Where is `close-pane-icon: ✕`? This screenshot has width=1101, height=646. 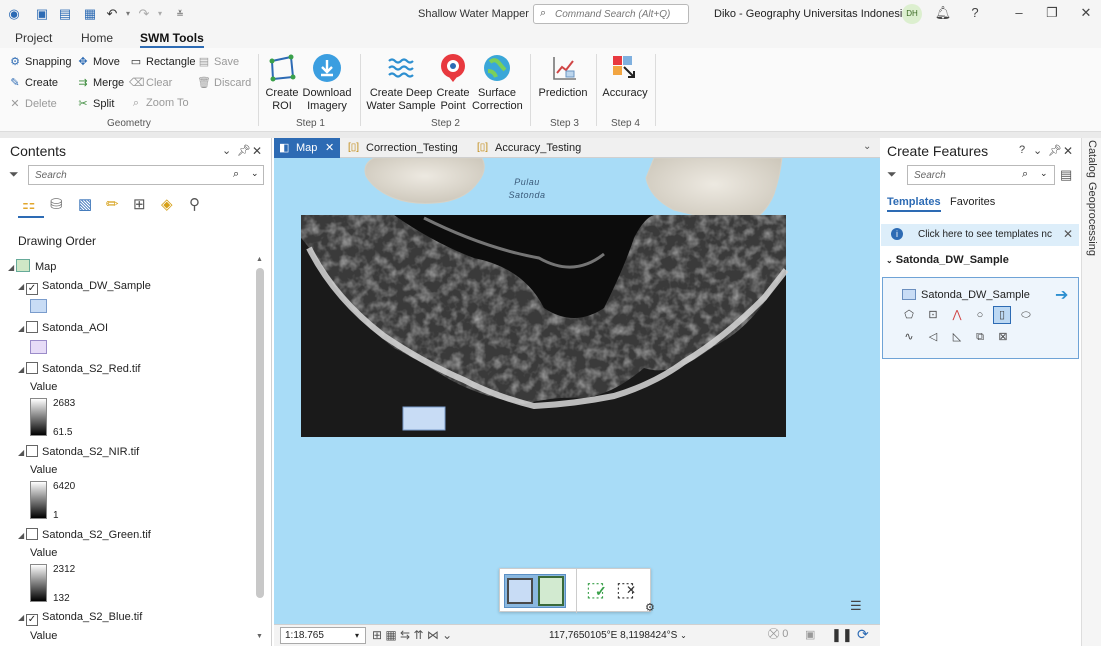 close-pane-icon: ✕ is located at coordinates (257, 151).